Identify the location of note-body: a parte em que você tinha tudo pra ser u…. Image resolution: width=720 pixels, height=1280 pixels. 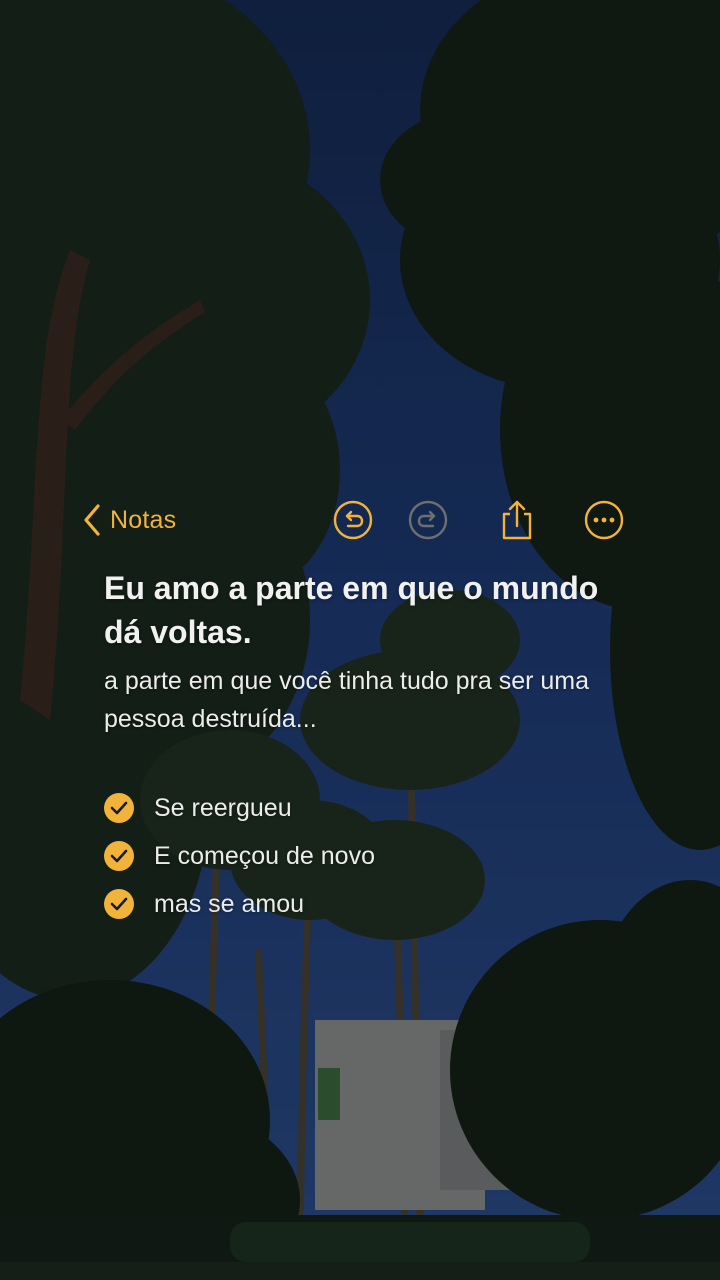
(347, 700).